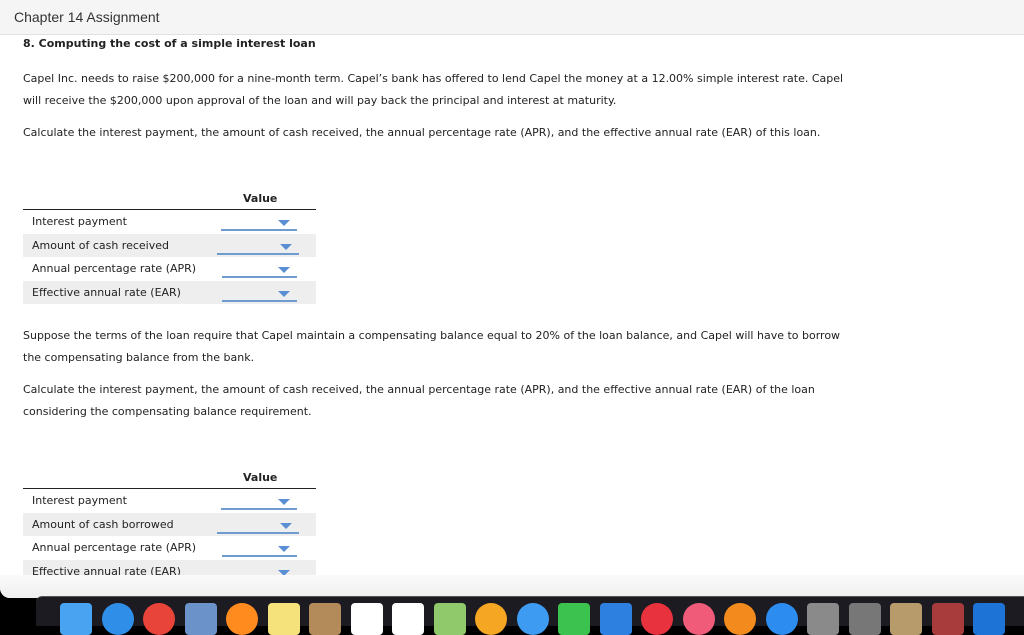  I want to click on books-icon, so click(740, 619).